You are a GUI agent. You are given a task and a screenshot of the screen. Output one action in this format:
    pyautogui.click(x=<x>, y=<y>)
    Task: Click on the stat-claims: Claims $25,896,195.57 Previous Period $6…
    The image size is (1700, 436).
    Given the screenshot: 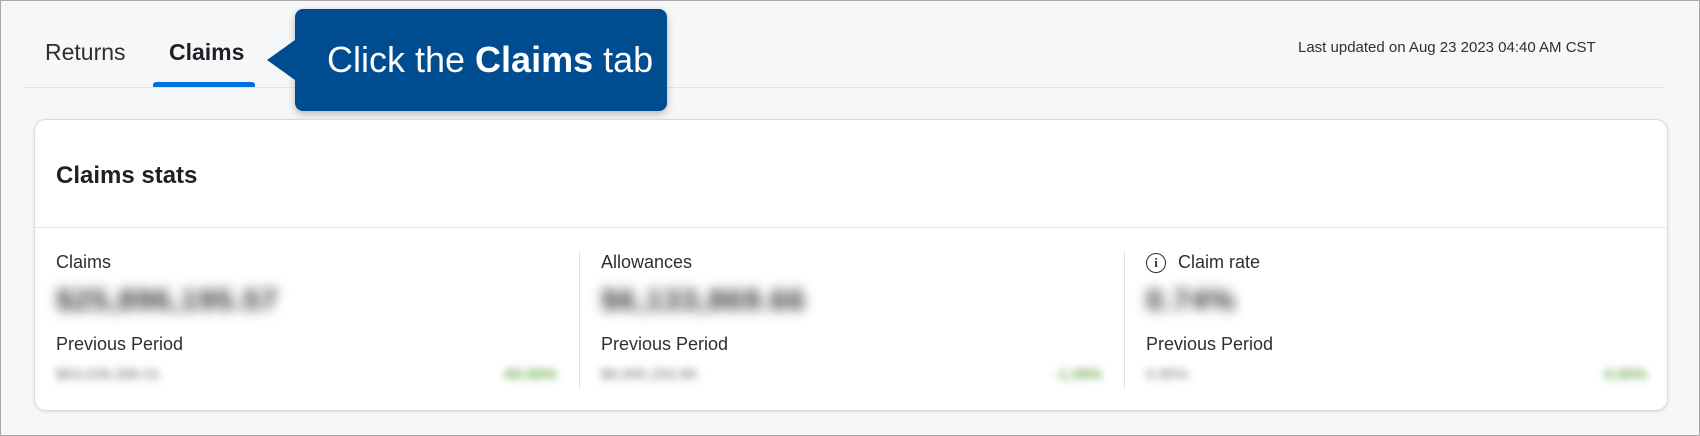 What is the action you would take?
    pyautogui.click(x=307, y=320)
    